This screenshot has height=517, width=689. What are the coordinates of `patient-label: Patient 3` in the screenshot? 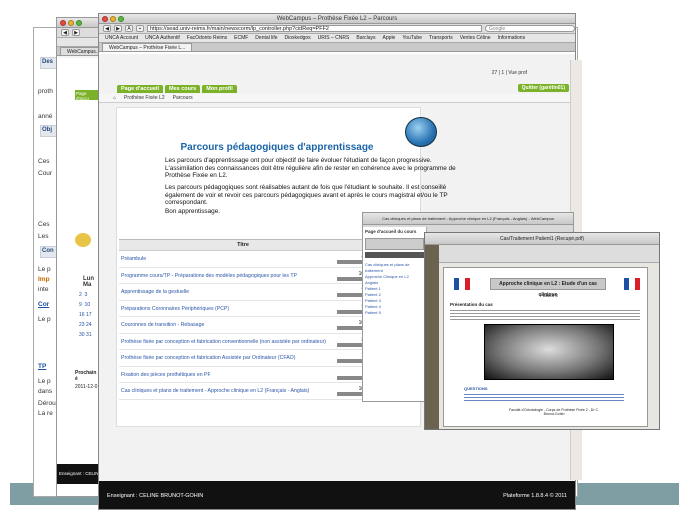 It's located at (549, 295).